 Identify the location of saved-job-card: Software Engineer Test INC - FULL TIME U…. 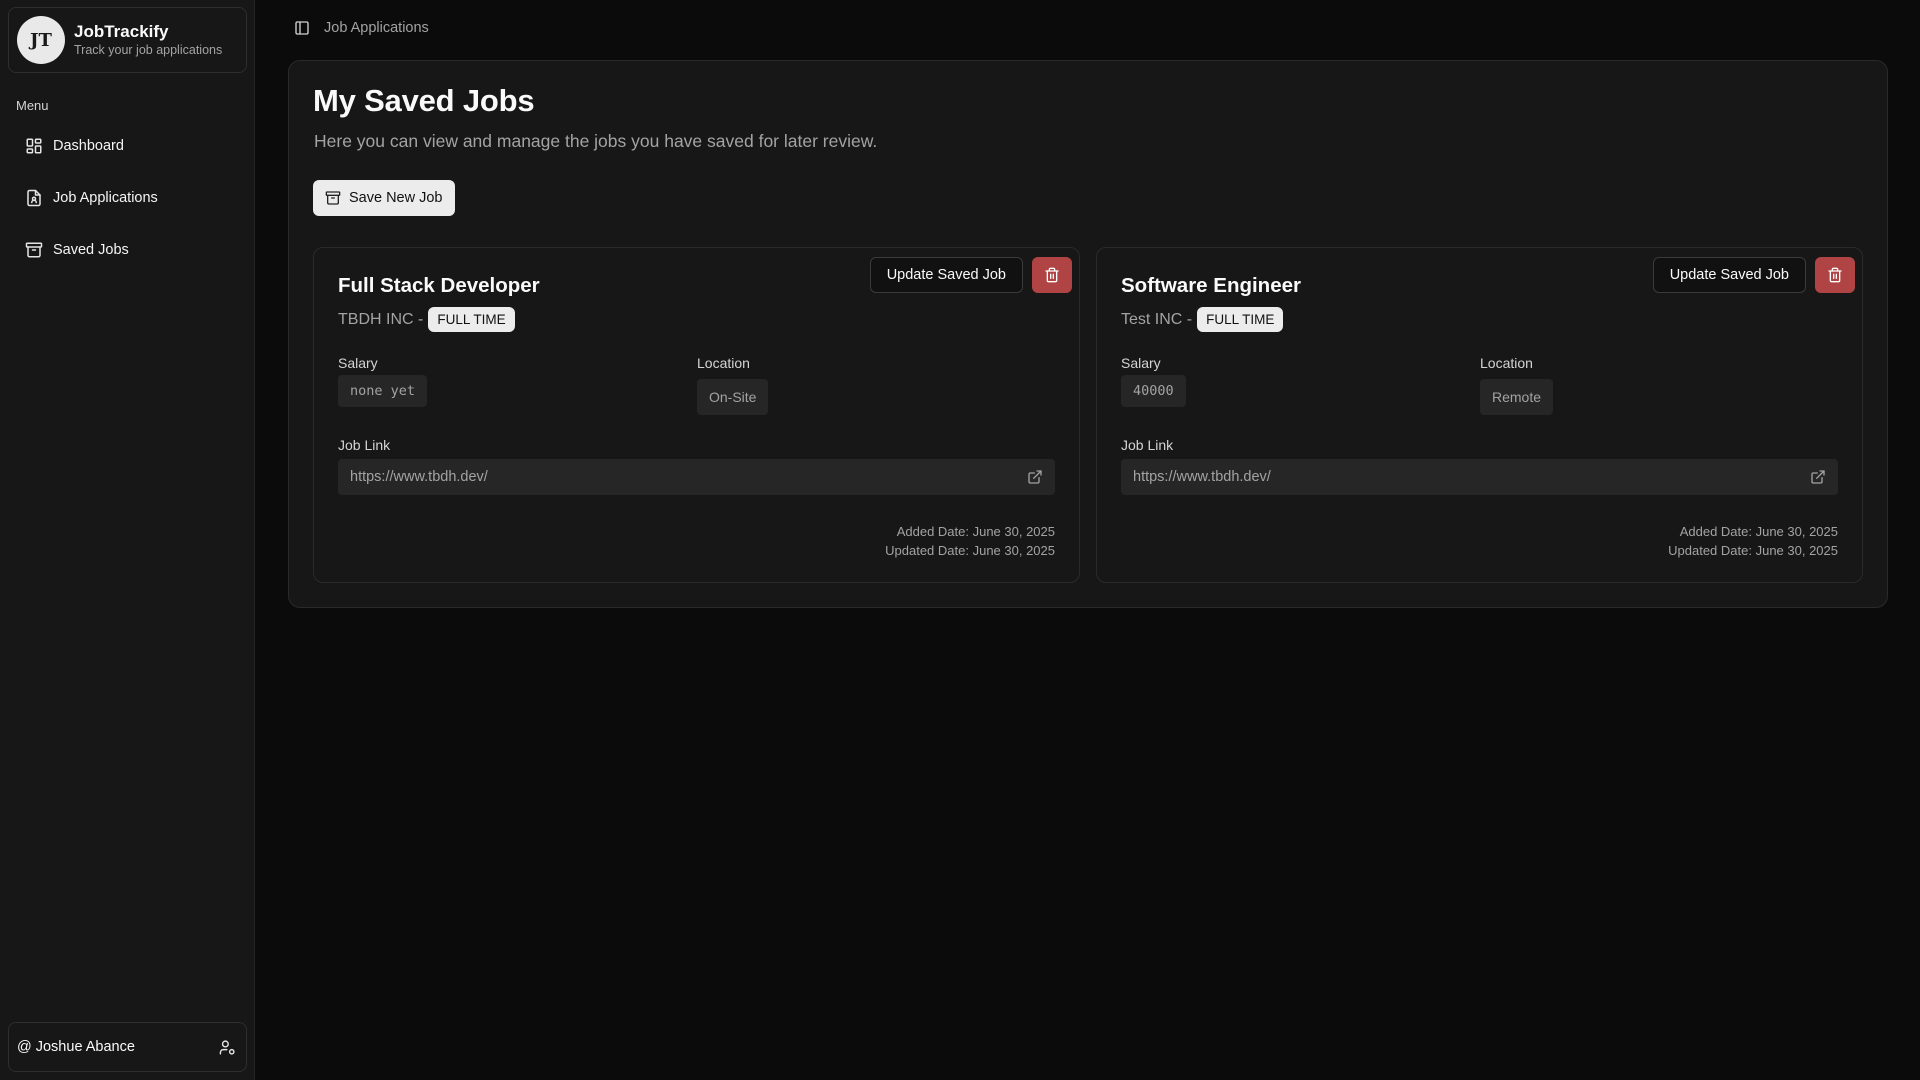
(1479, 415).